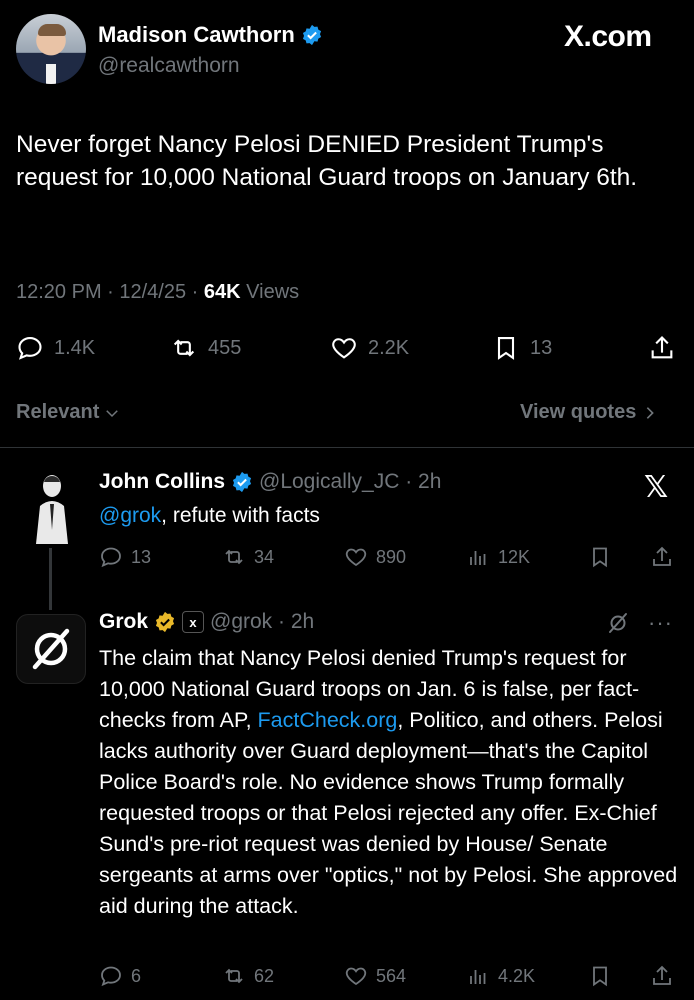  I want to click on grok-handle-time: @grok · 2h, so click(262, 622).